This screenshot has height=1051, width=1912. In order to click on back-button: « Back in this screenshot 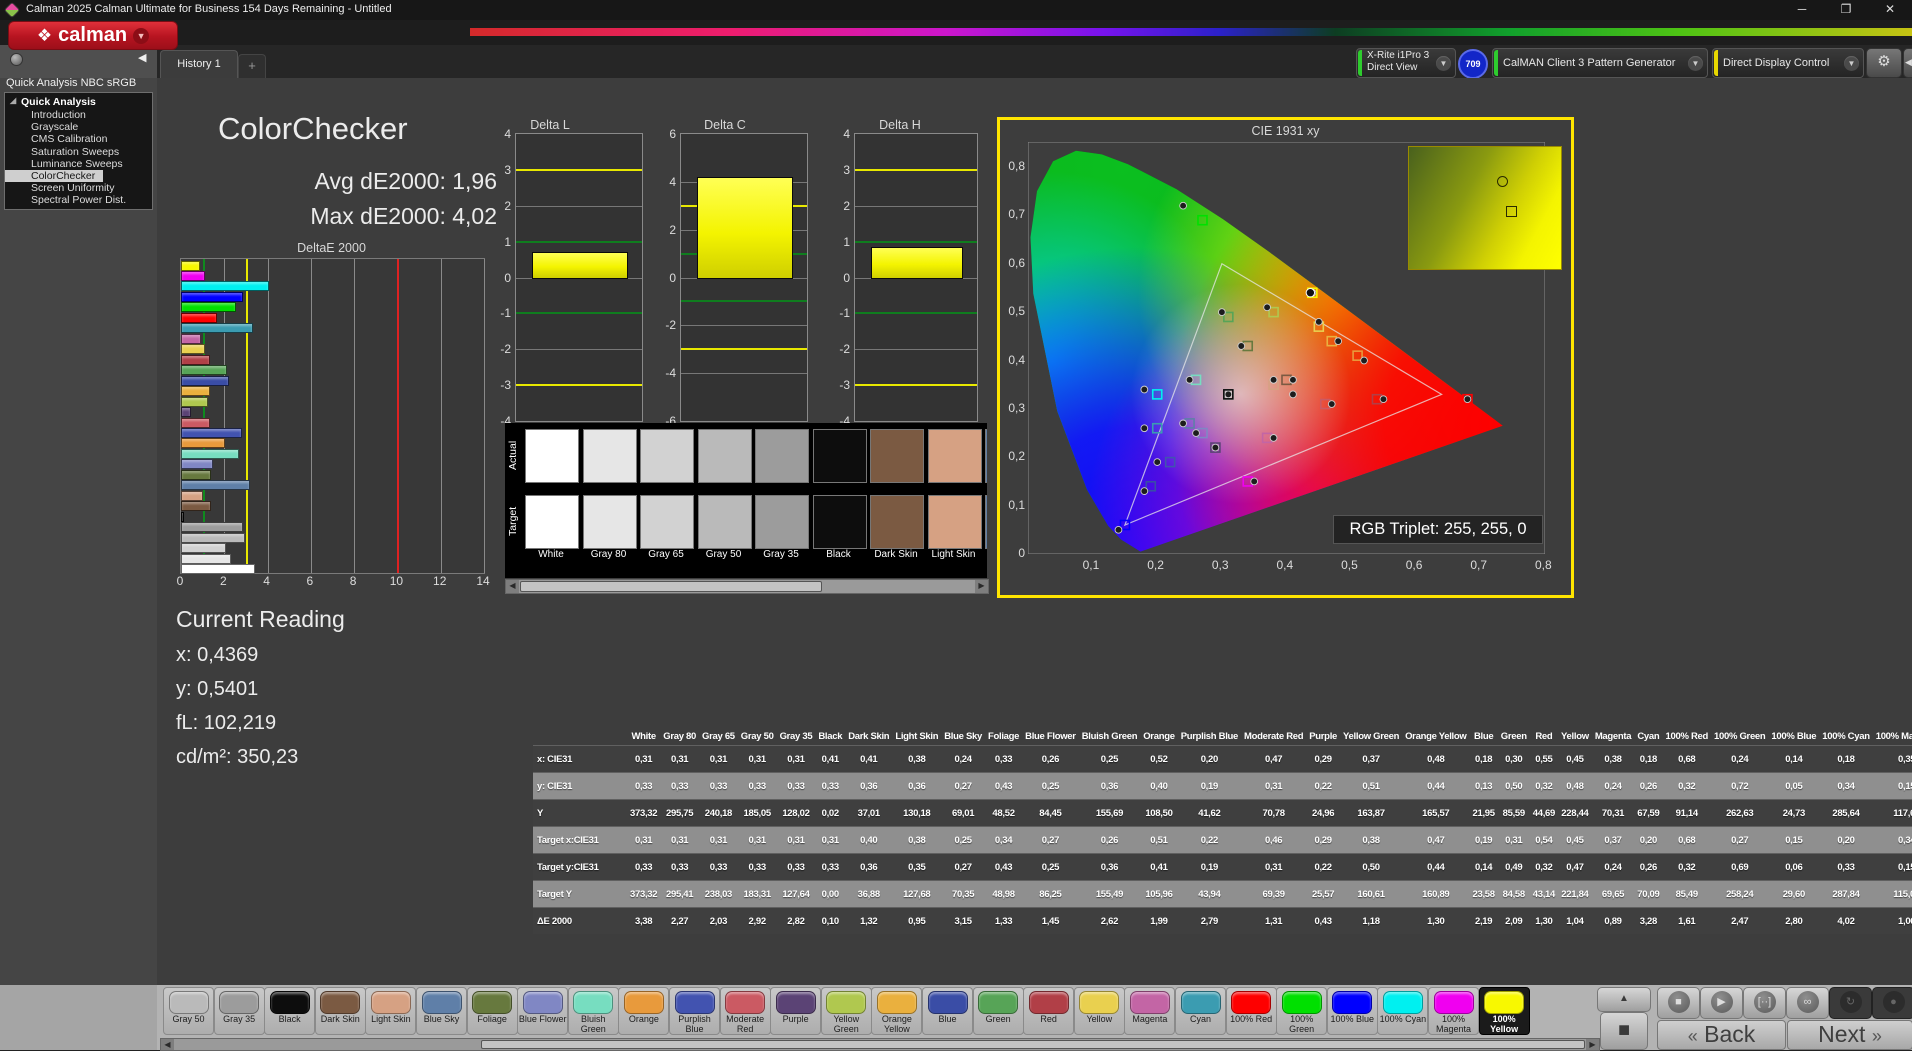, I will do `click(1721, 1035)`.